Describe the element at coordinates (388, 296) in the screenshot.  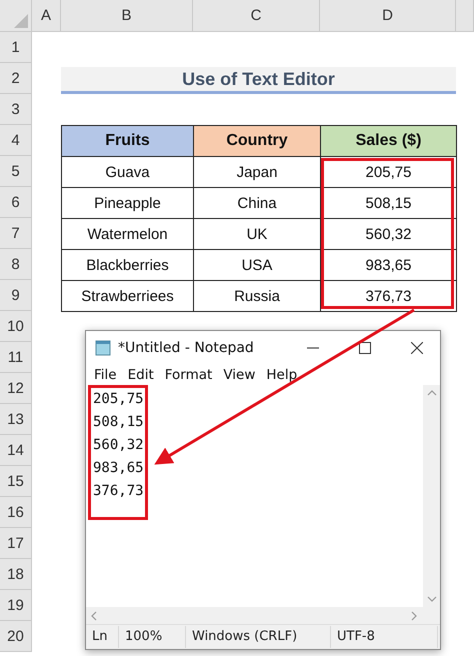
I see `table-cell: 376,73` at that location.